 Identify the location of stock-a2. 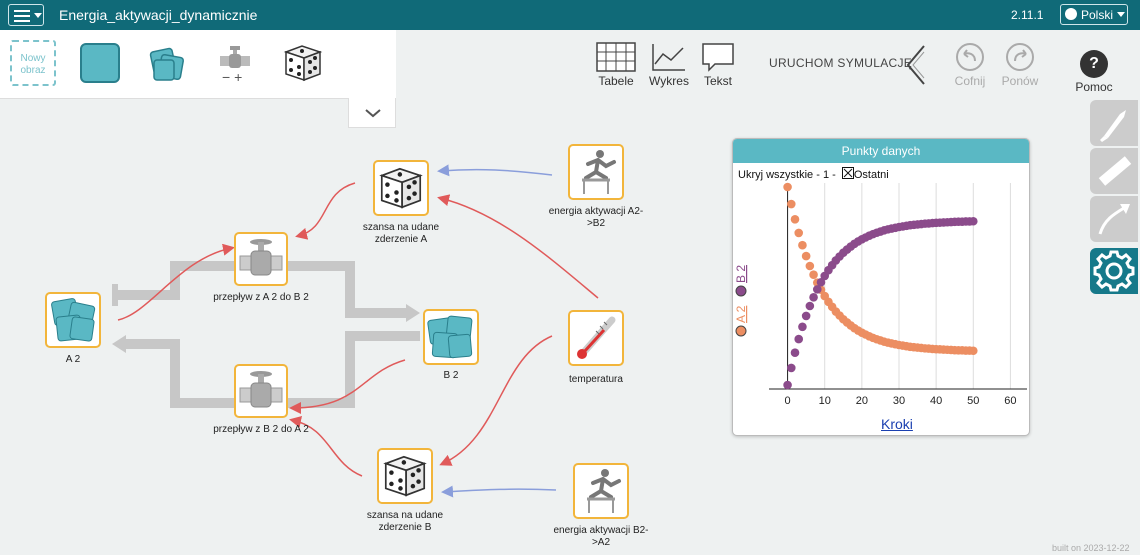
(73, 320).